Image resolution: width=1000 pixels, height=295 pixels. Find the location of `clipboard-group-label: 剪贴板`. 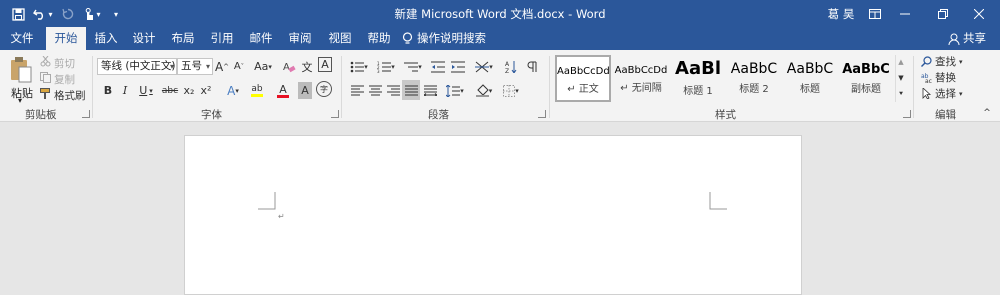

clipboard-group-label: 剪贴板 is located at coordinates (41, 115).